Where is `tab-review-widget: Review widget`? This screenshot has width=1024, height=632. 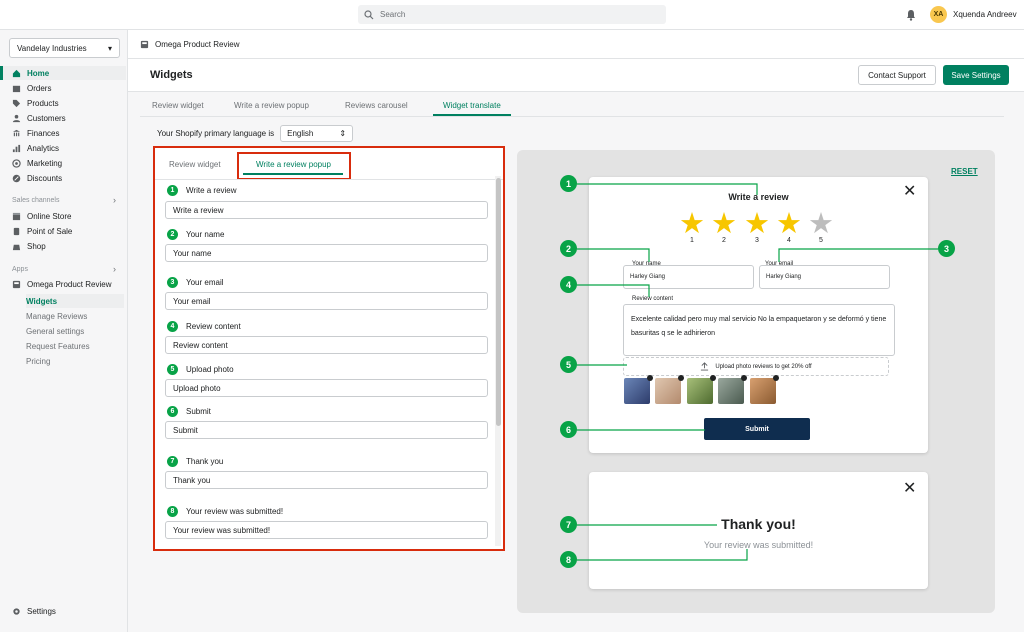
tab-review-widget: Review widget is located at coordinates (178, 105).